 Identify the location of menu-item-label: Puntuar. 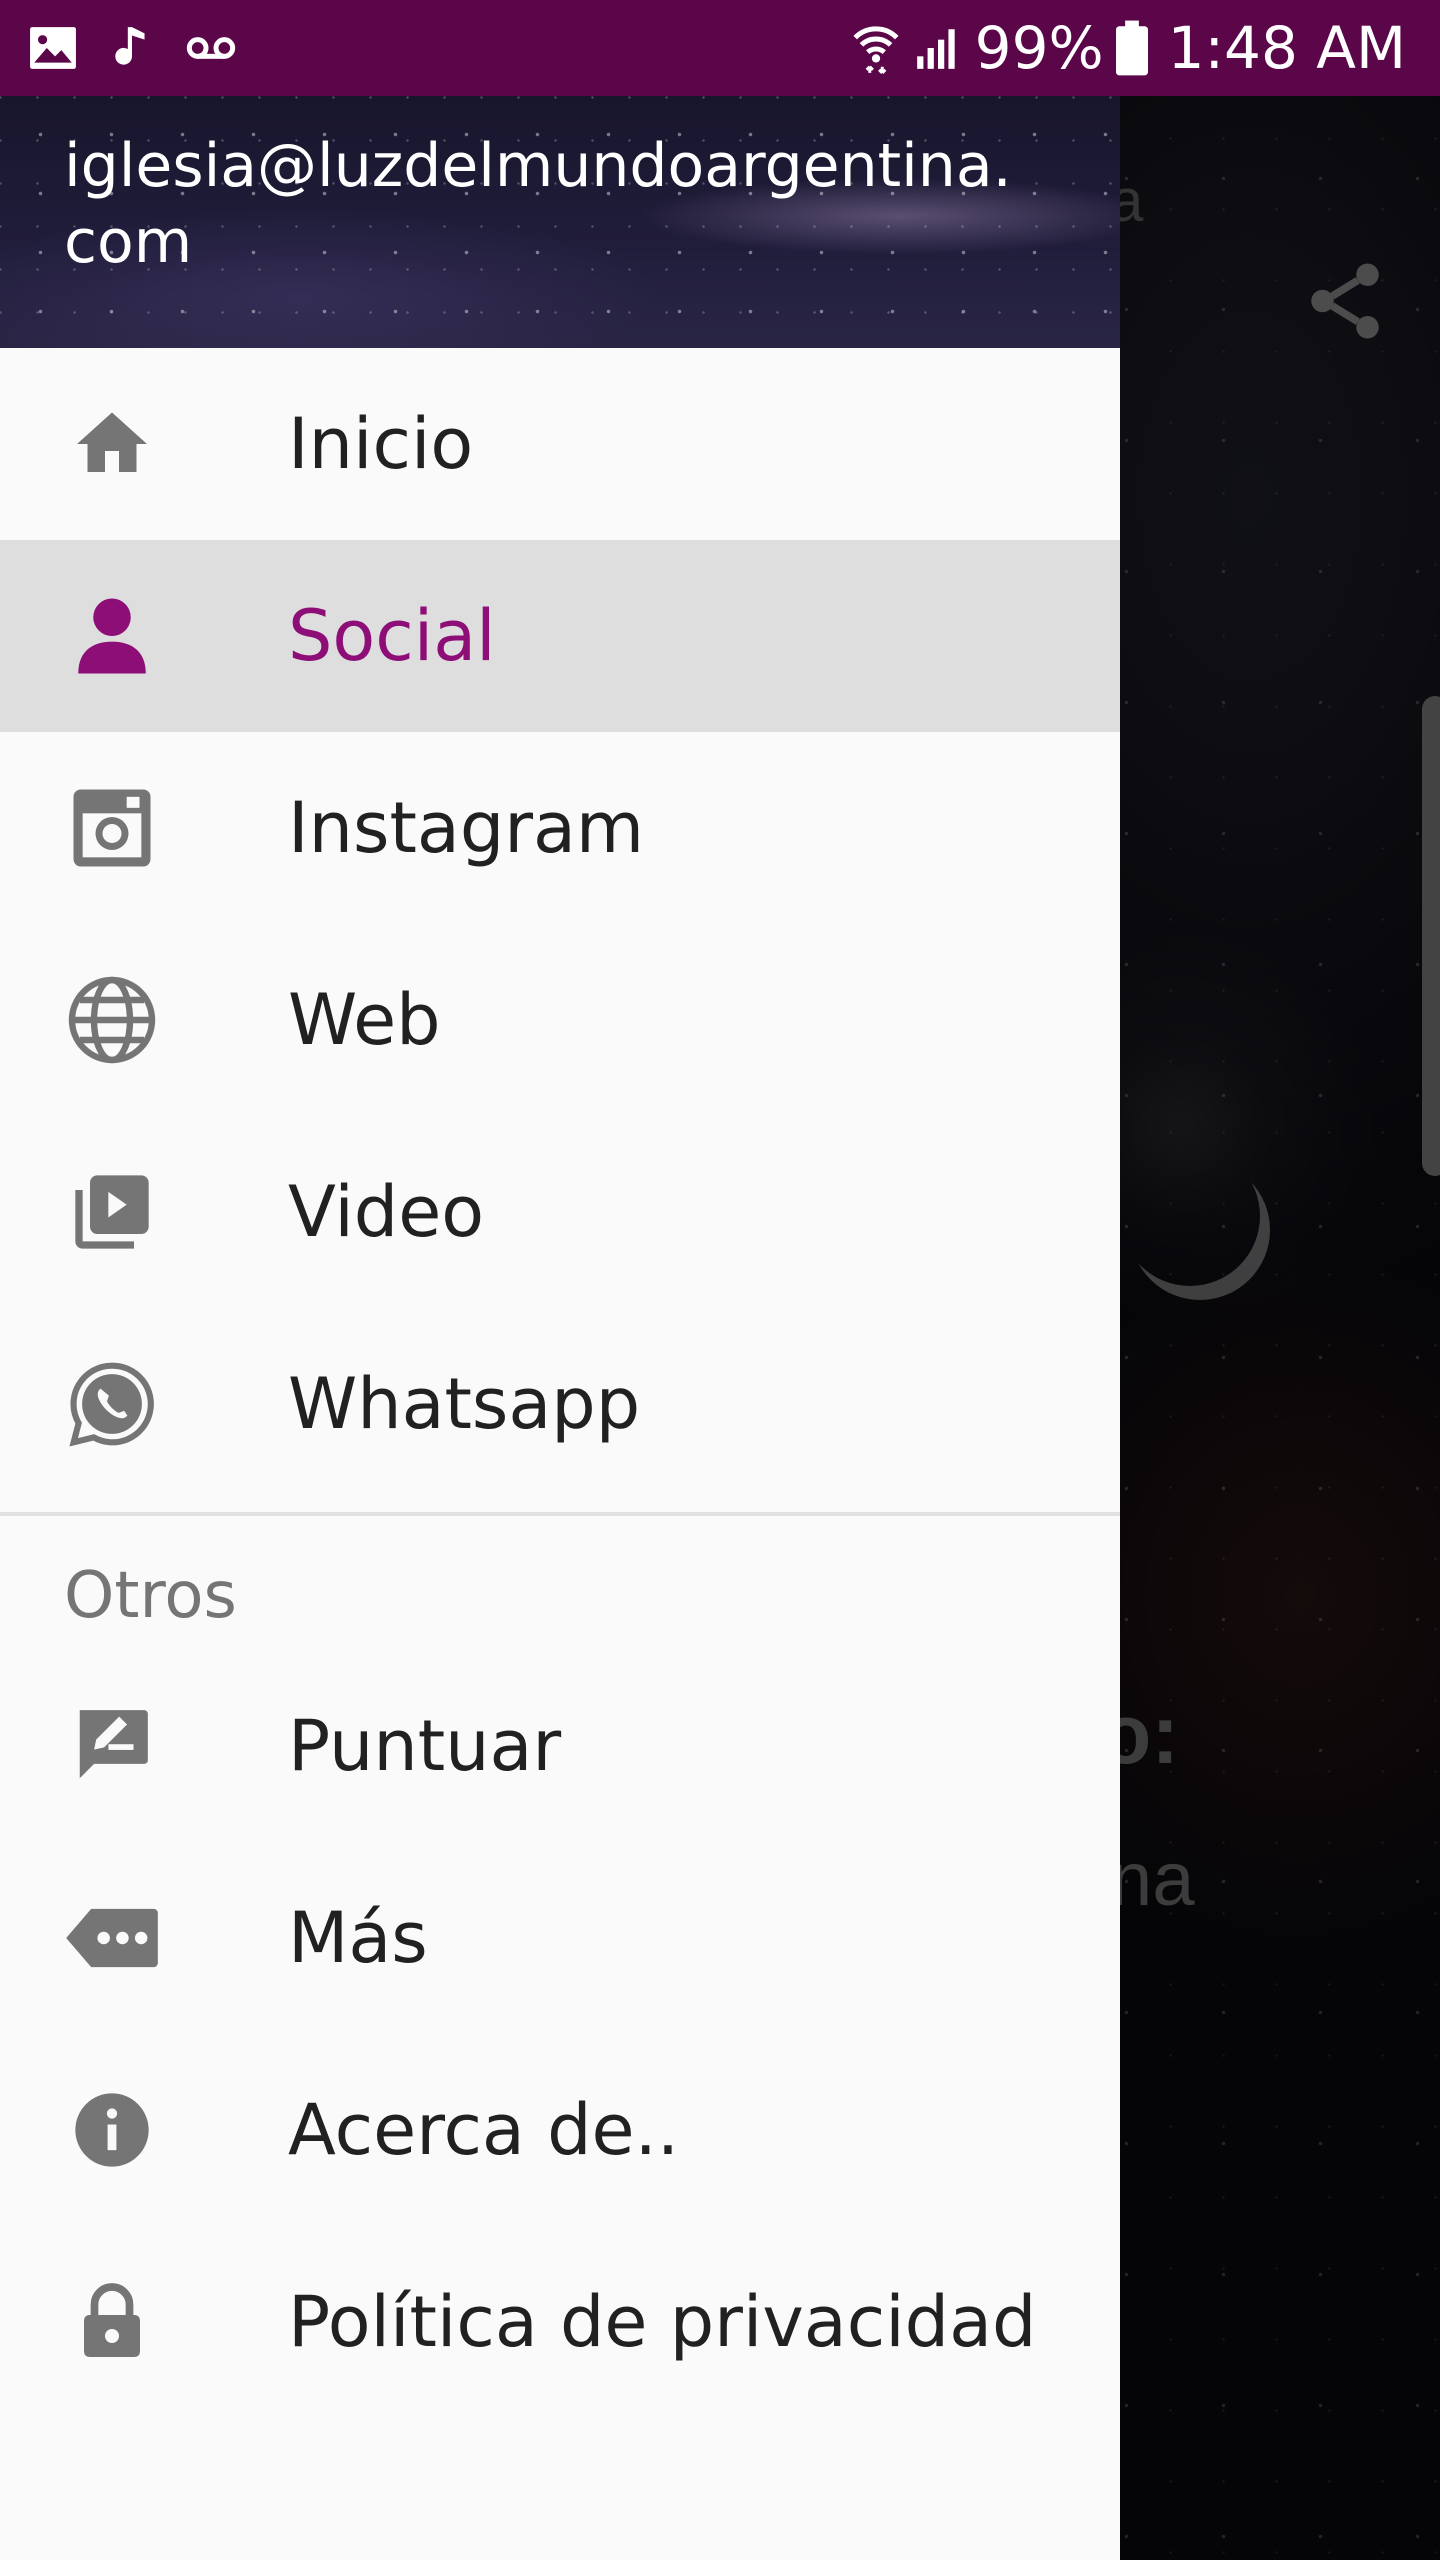
(425, 1746).